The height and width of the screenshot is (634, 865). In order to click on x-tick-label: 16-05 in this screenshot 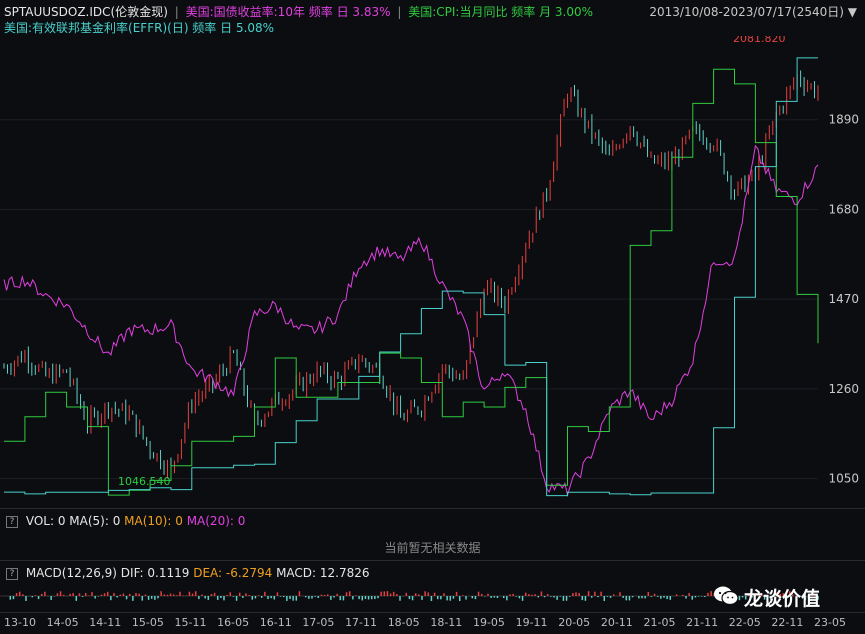, I will do `click(233, 622)`.